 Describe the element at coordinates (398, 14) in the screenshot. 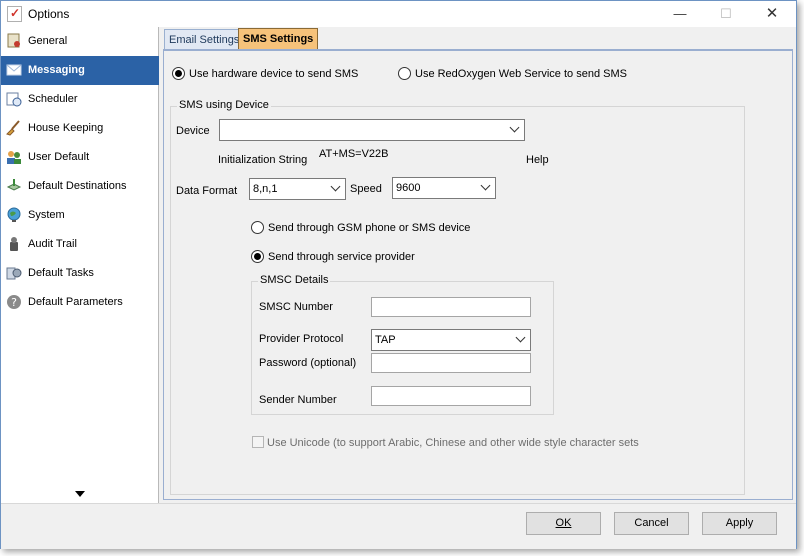

I see `title-bar: Options — ☐ ✕` at that location.